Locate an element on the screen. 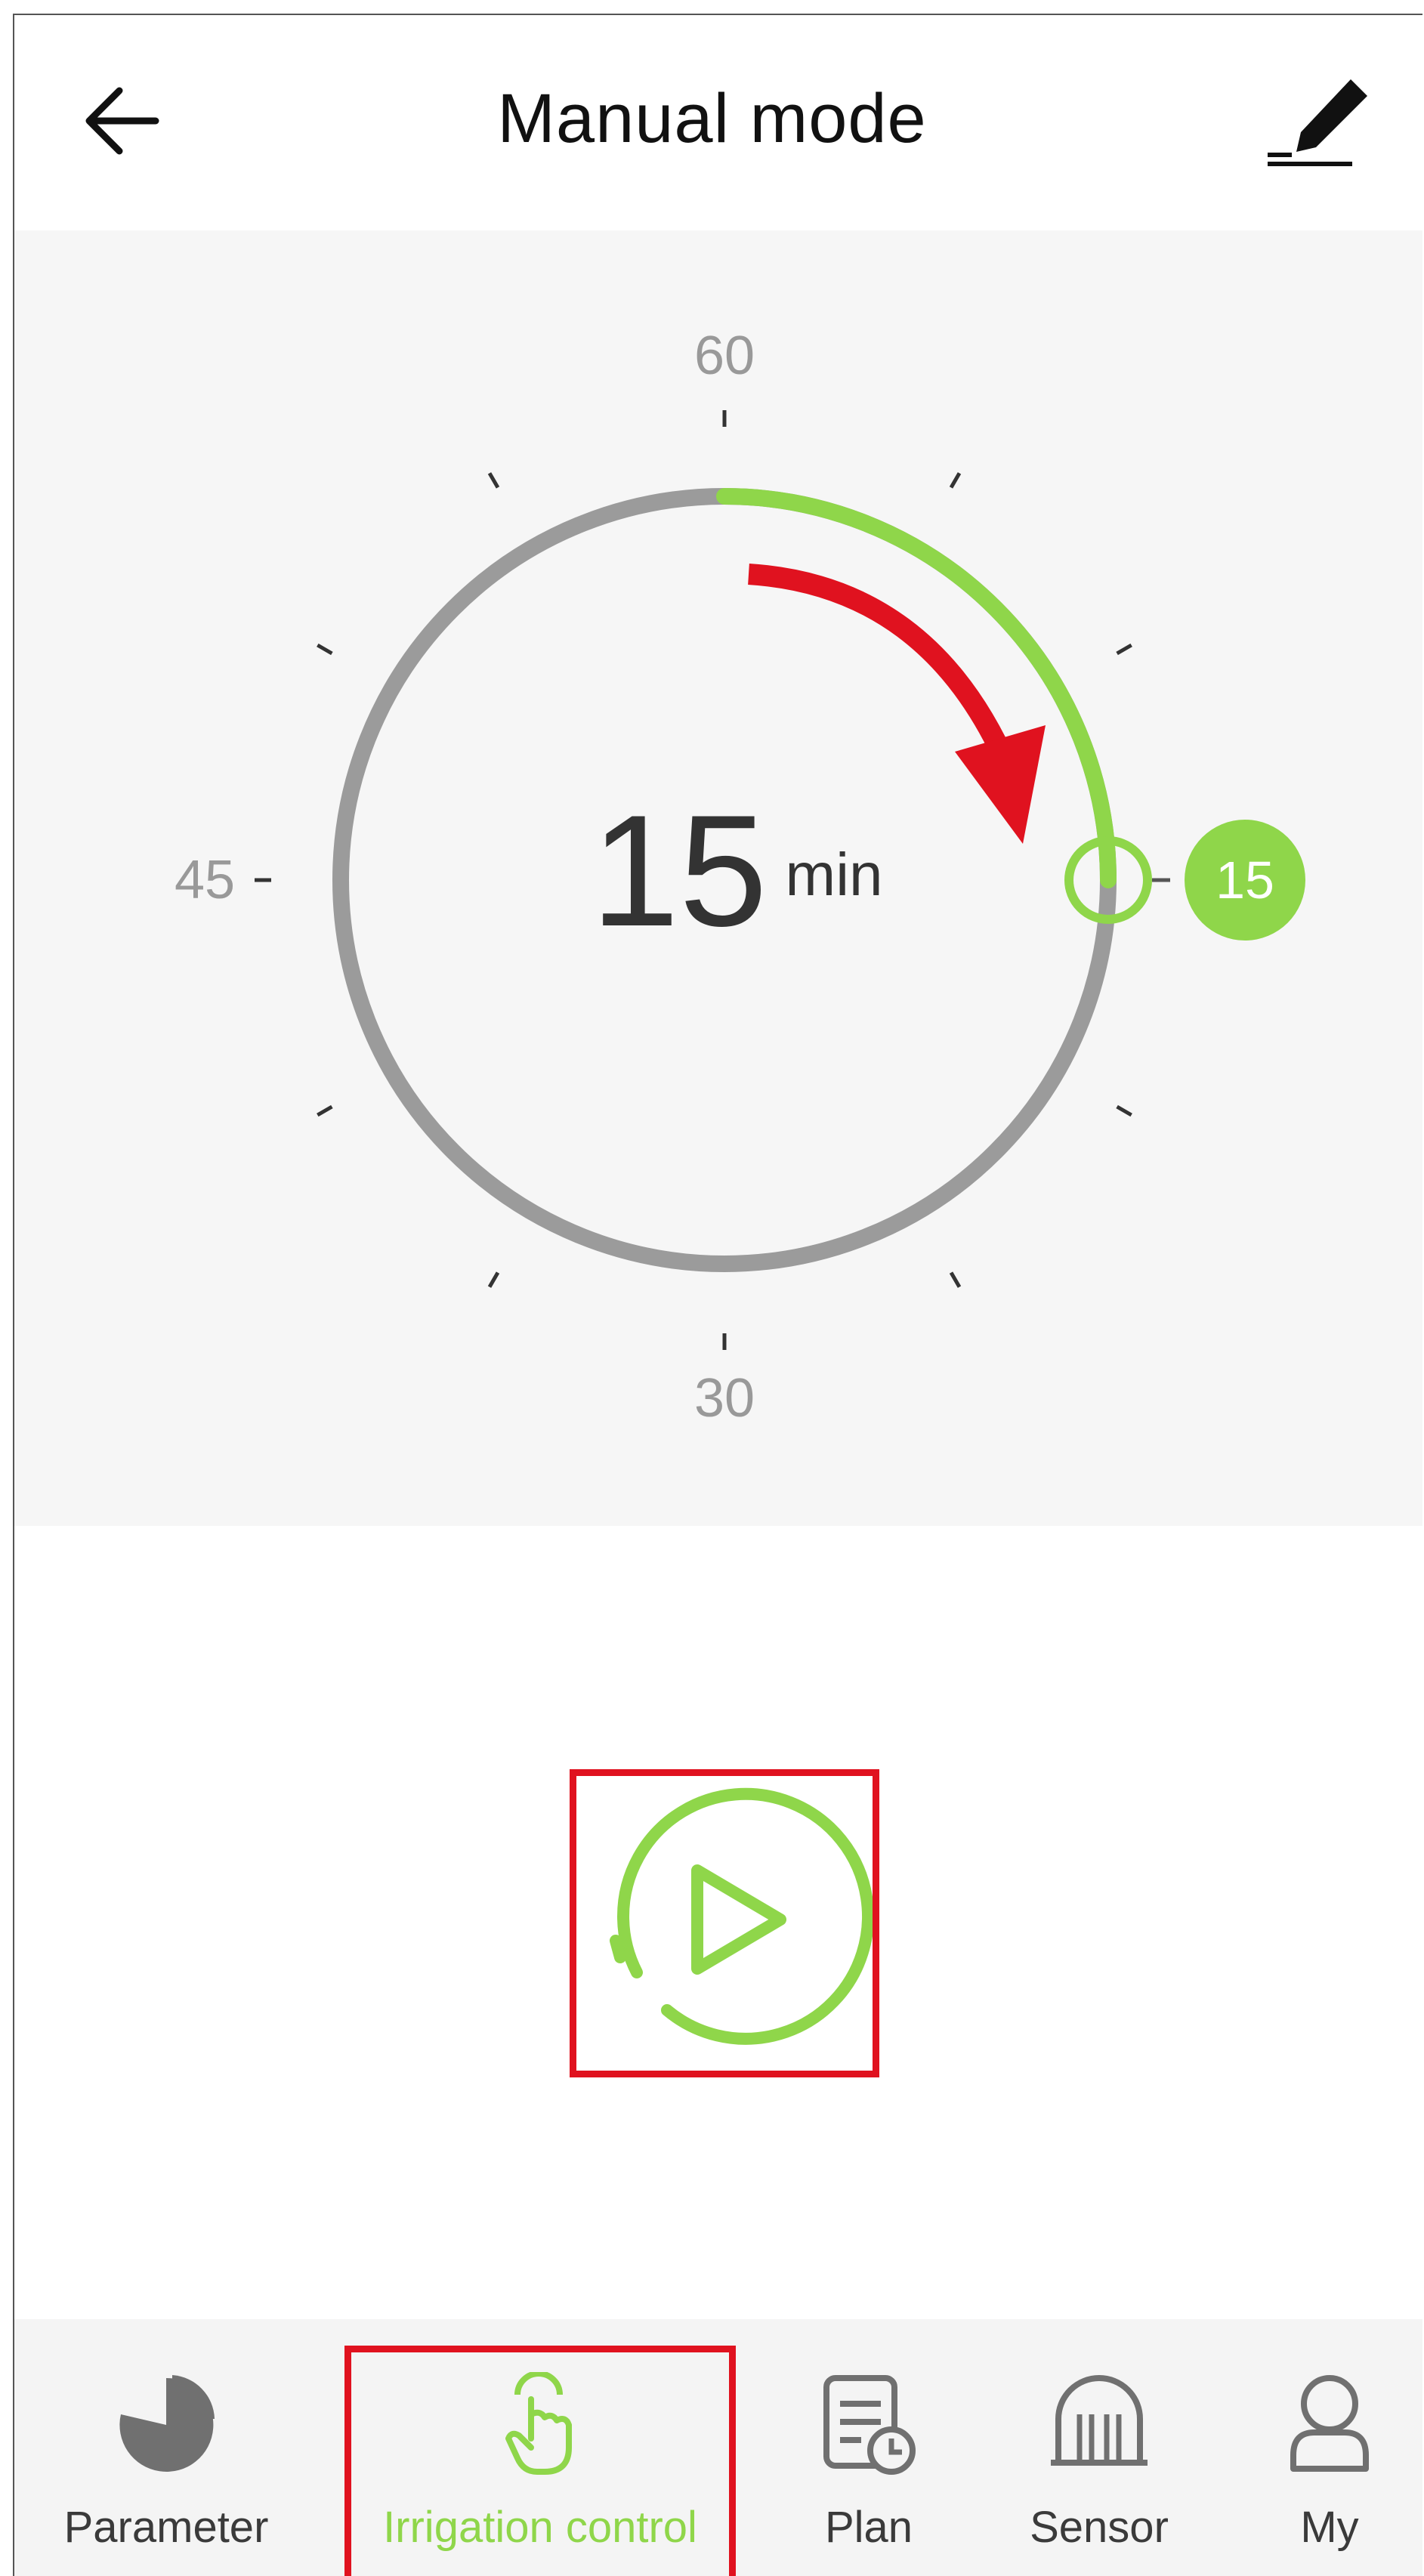 This screenshot has width=1424, height=2576. timer-unit: min is located at coordinates (835, 874).